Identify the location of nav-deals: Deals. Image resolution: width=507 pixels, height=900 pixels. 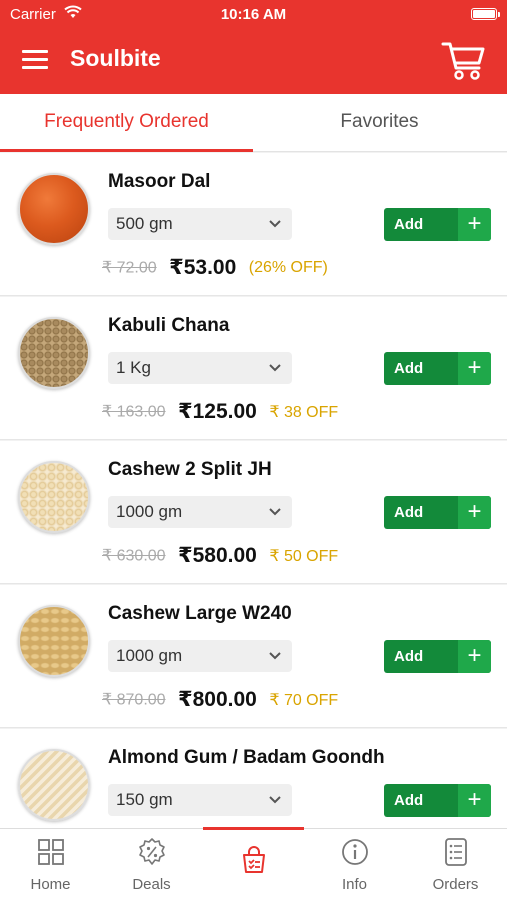
(151, 864).